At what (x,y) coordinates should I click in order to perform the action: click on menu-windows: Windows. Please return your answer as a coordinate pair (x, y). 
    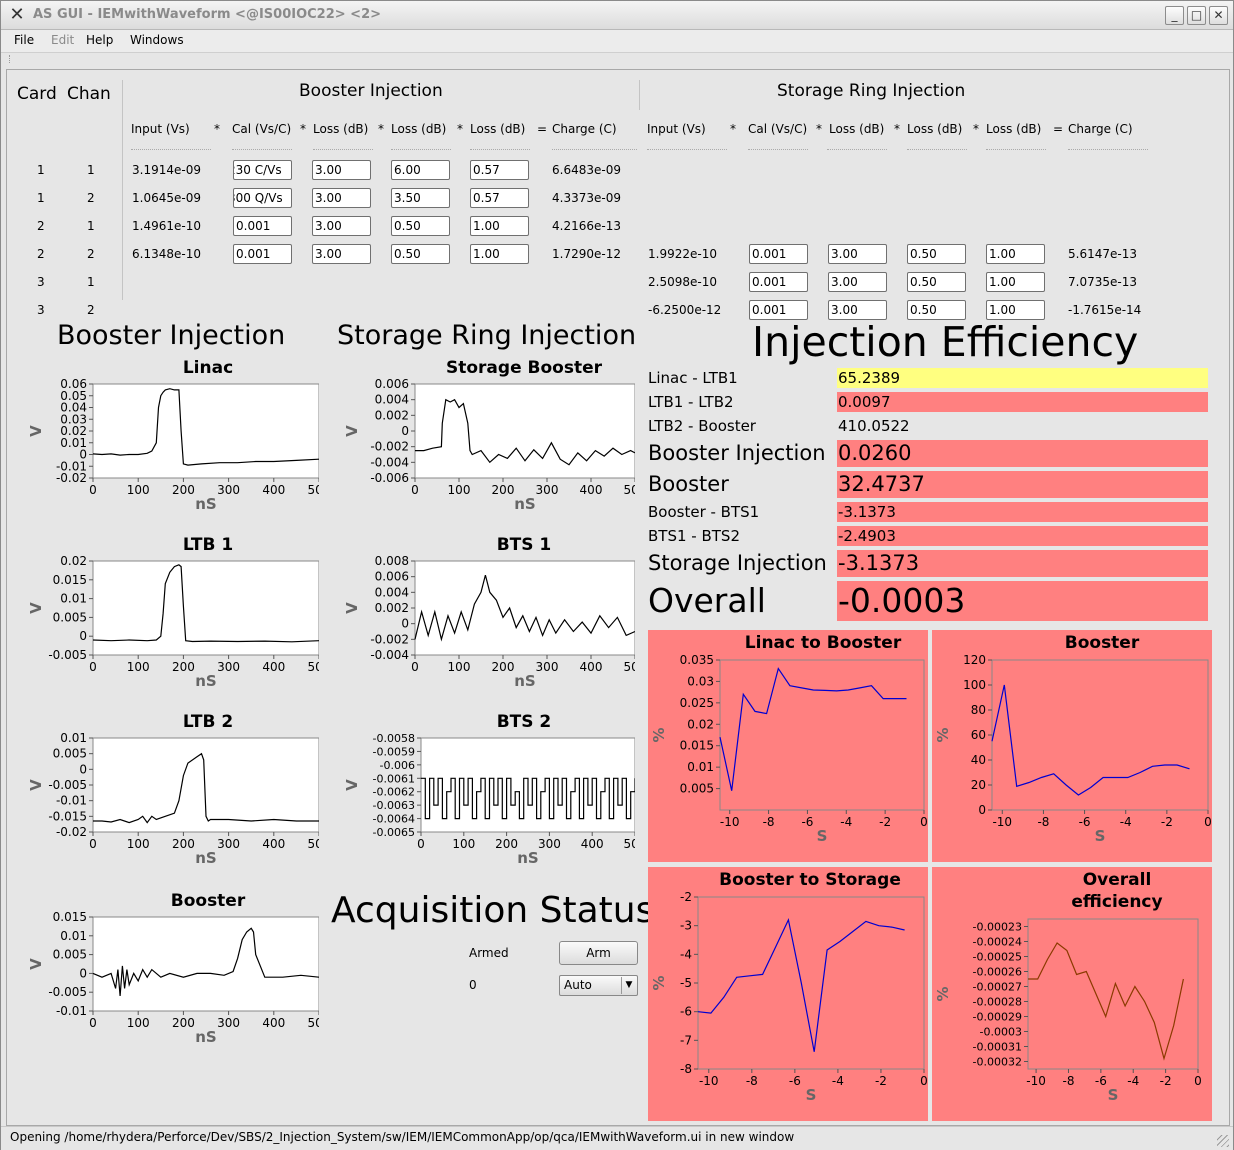
    Looking at the image, I should click on (157, 40).